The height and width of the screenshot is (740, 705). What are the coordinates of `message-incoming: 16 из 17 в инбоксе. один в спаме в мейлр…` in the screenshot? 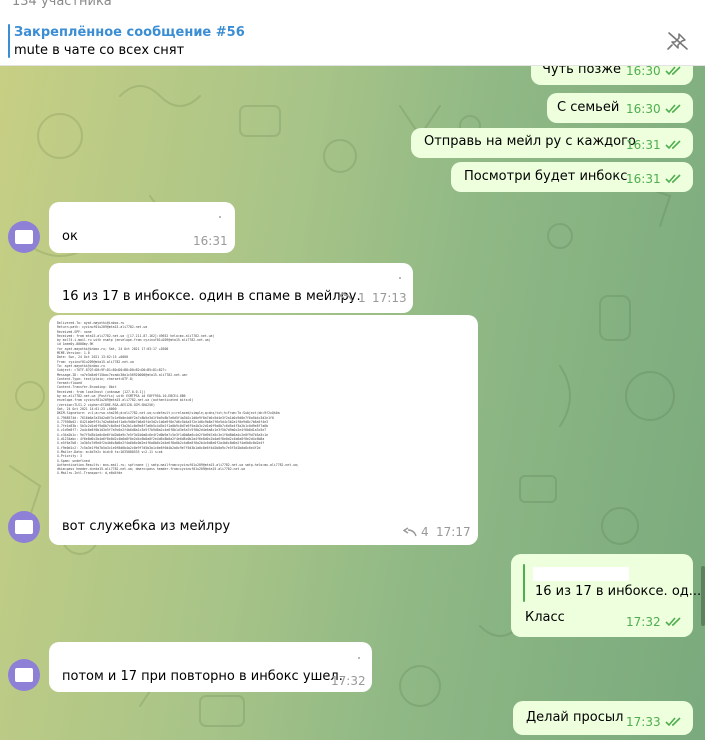 It's located at (231, 288).